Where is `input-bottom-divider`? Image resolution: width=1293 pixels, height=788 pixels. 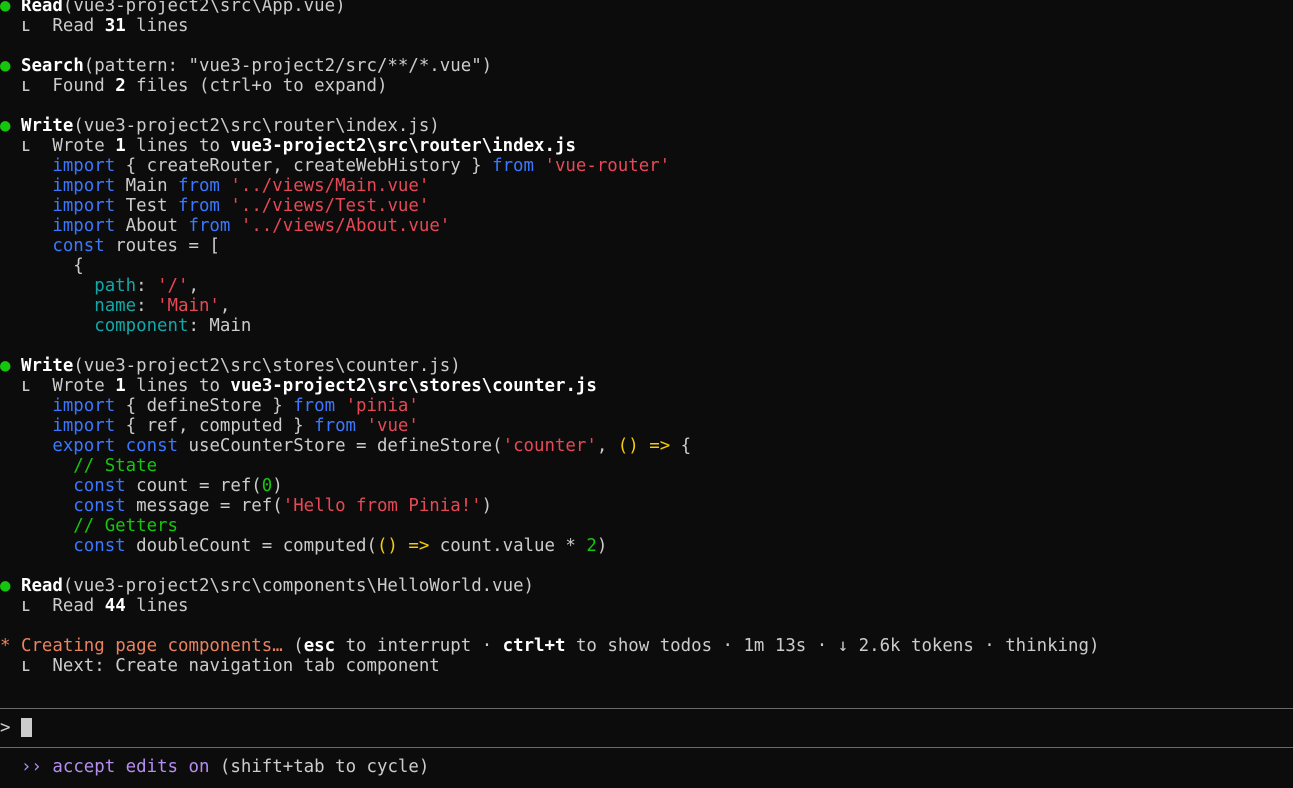
input-bottom-divider is located at coordinates (646, 747).